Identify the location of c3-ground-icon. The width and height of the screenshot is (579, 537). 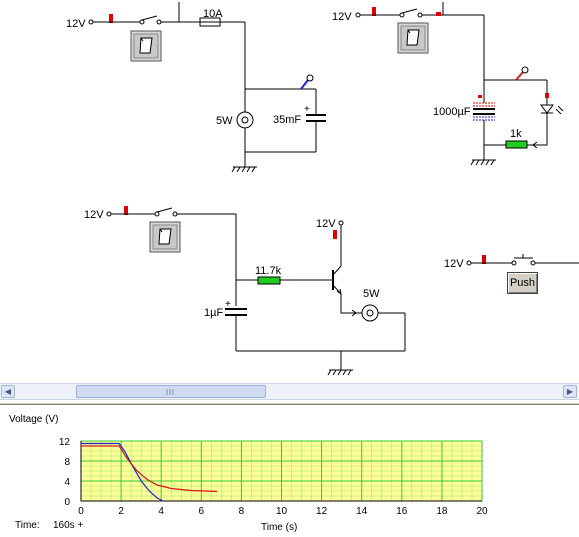
(340, 372).